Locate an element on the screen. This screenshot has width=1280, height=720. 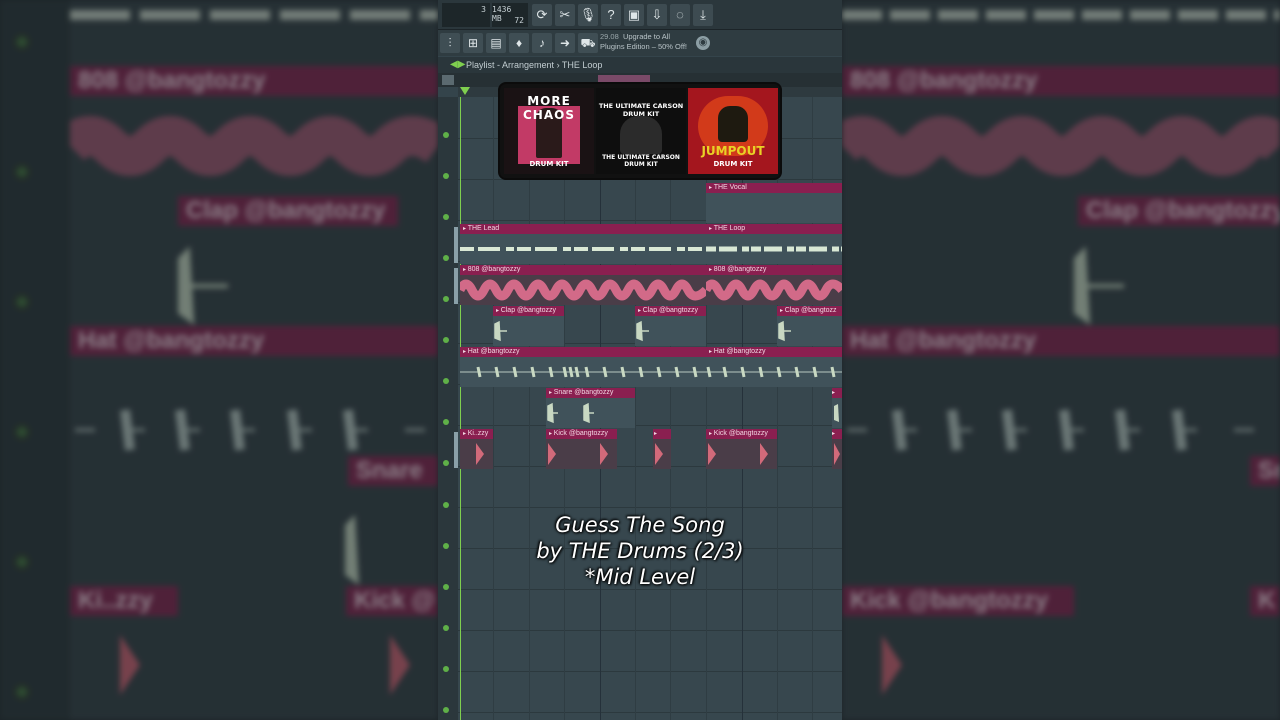
clip-snare is located at coordinates (837, 408).